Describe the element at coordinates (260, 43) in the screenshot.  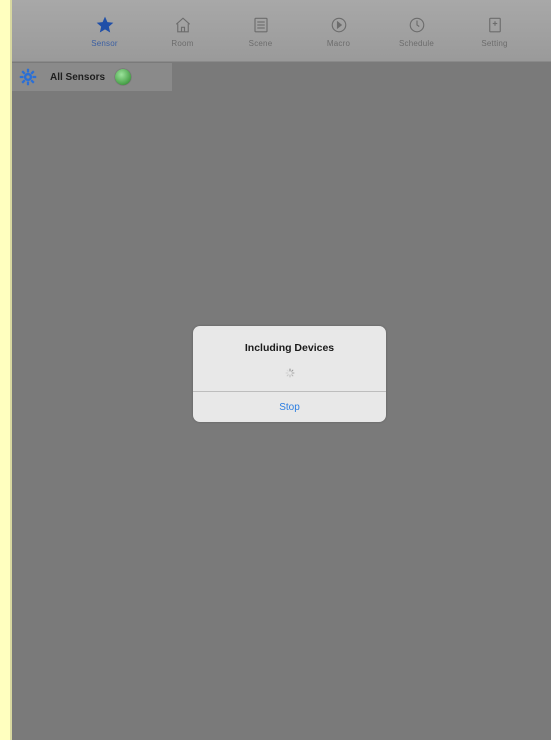
I see `tab-label: Scene` at that location.